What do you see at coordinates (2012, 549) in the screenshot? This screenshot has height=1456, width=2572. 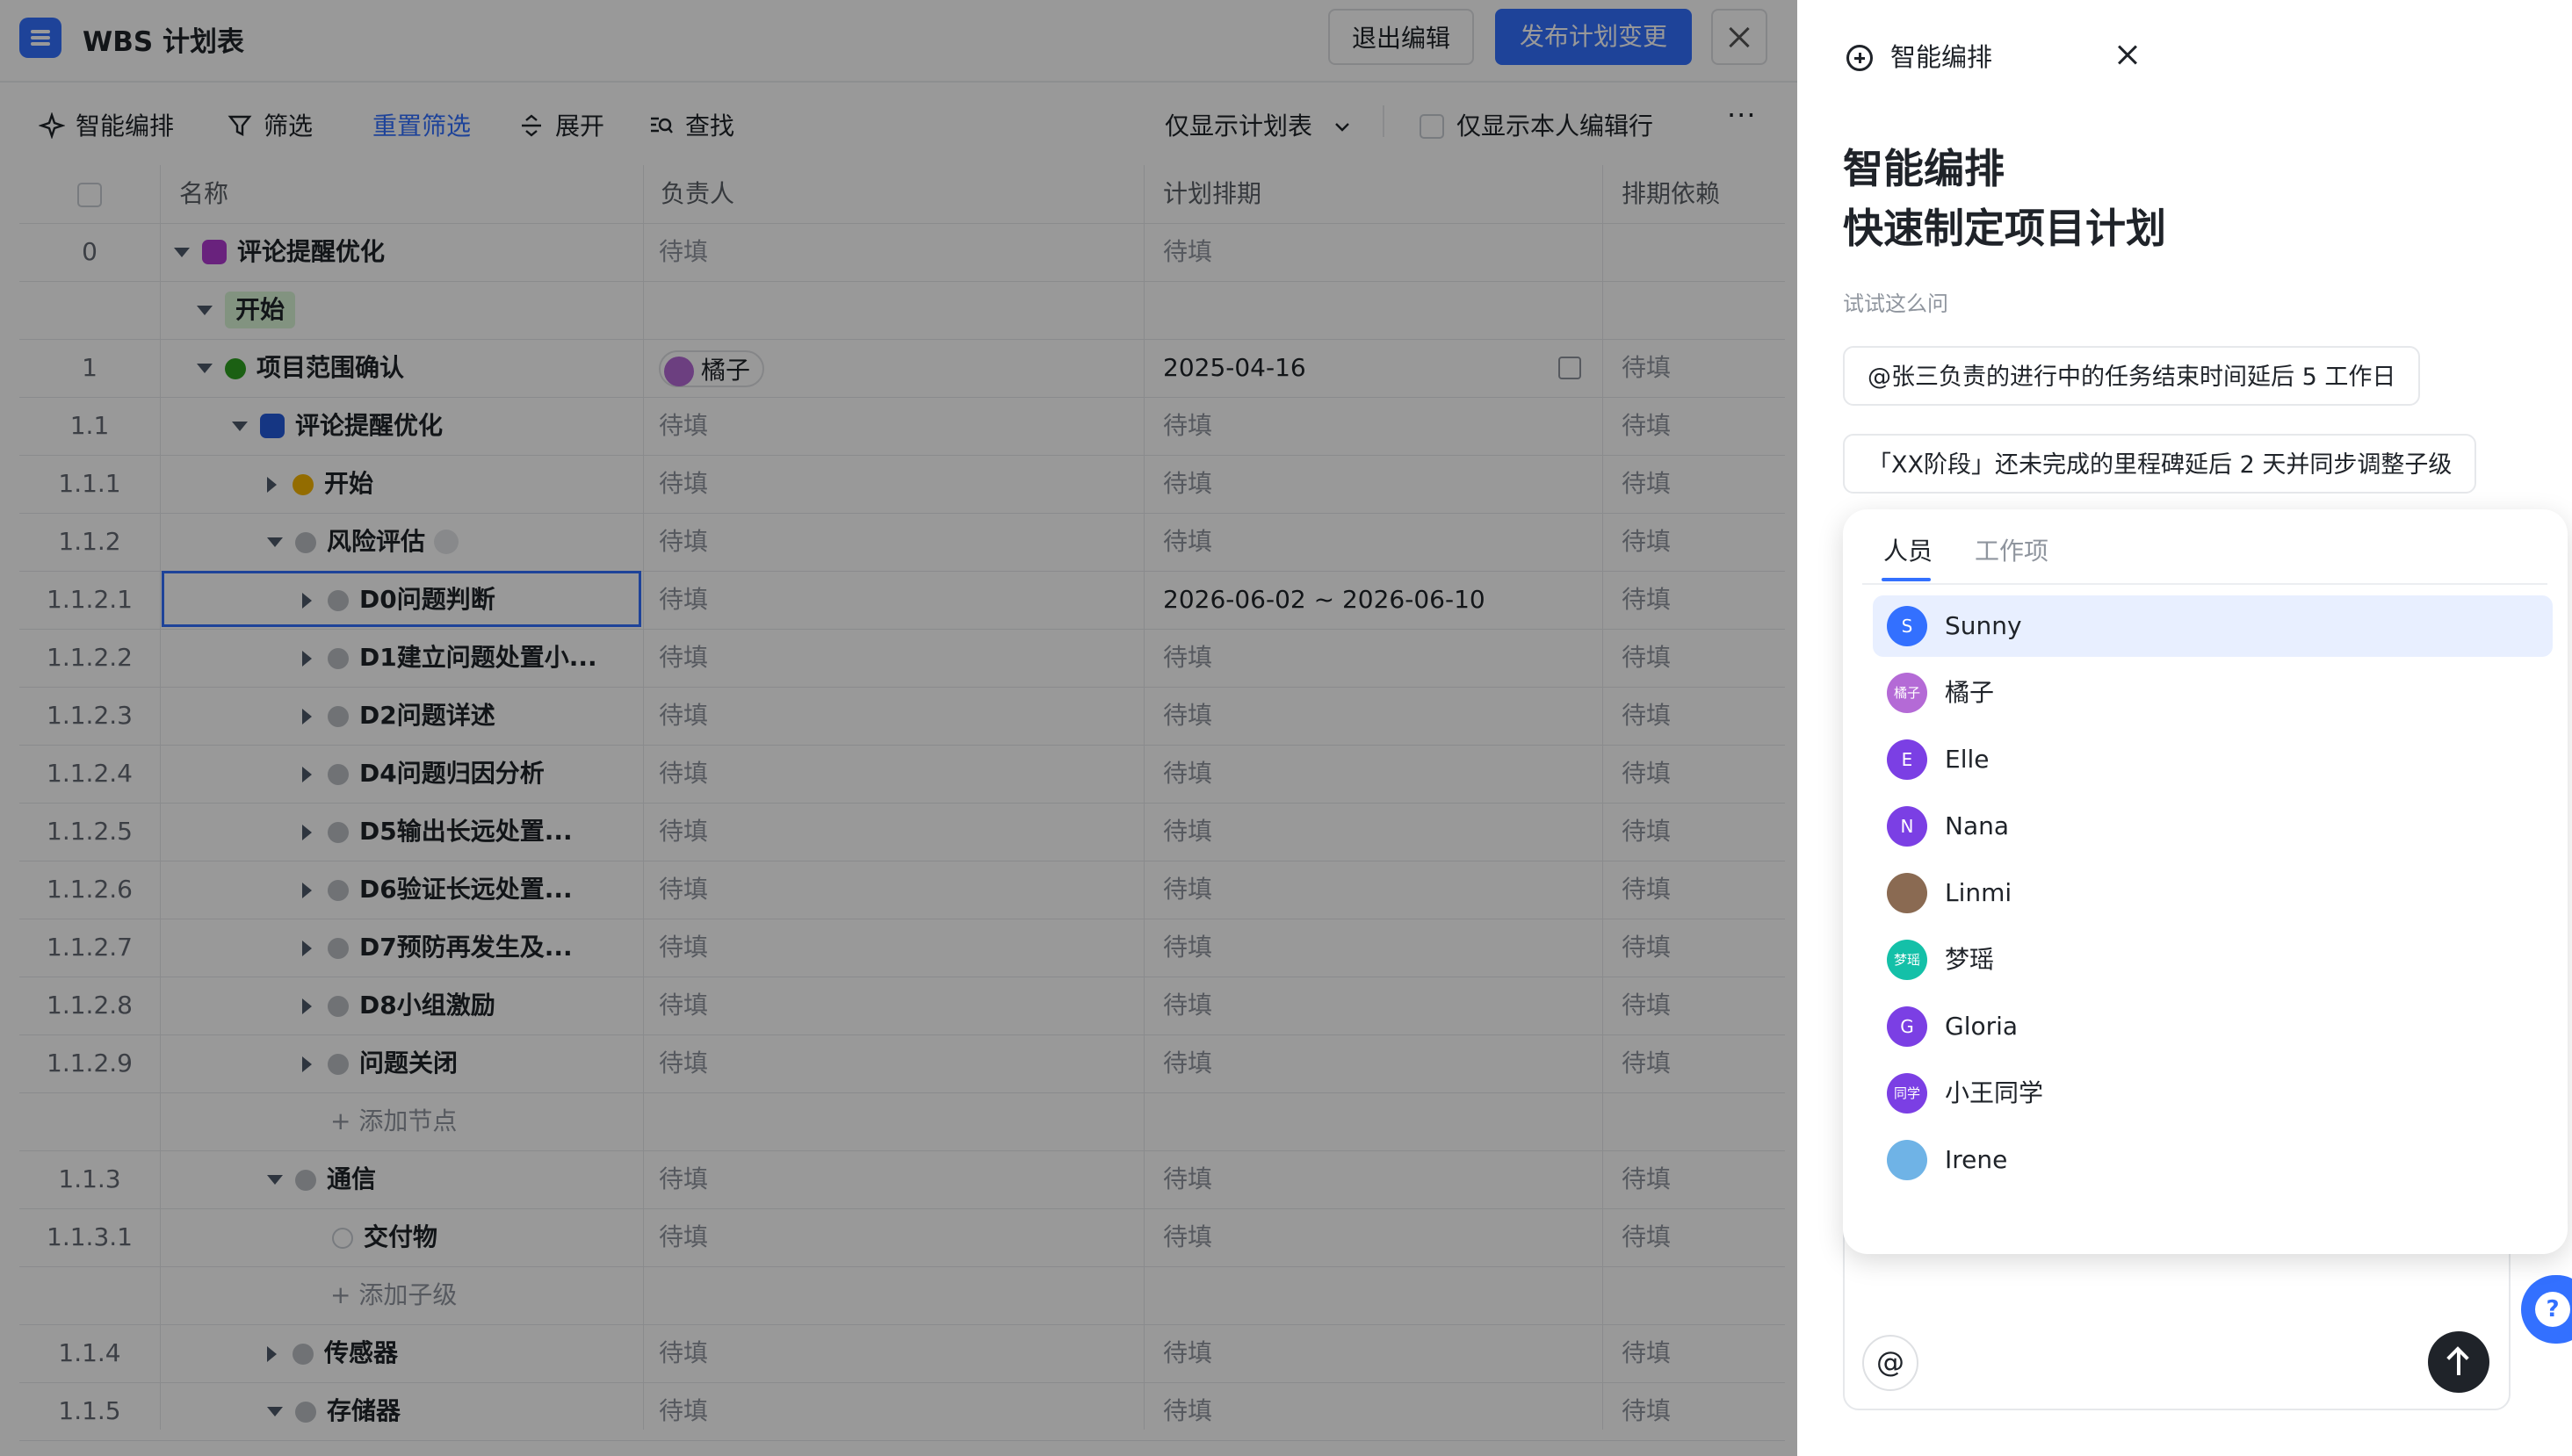 I see `tab-work-items: 工作项` at bounding box center [2012, 549].